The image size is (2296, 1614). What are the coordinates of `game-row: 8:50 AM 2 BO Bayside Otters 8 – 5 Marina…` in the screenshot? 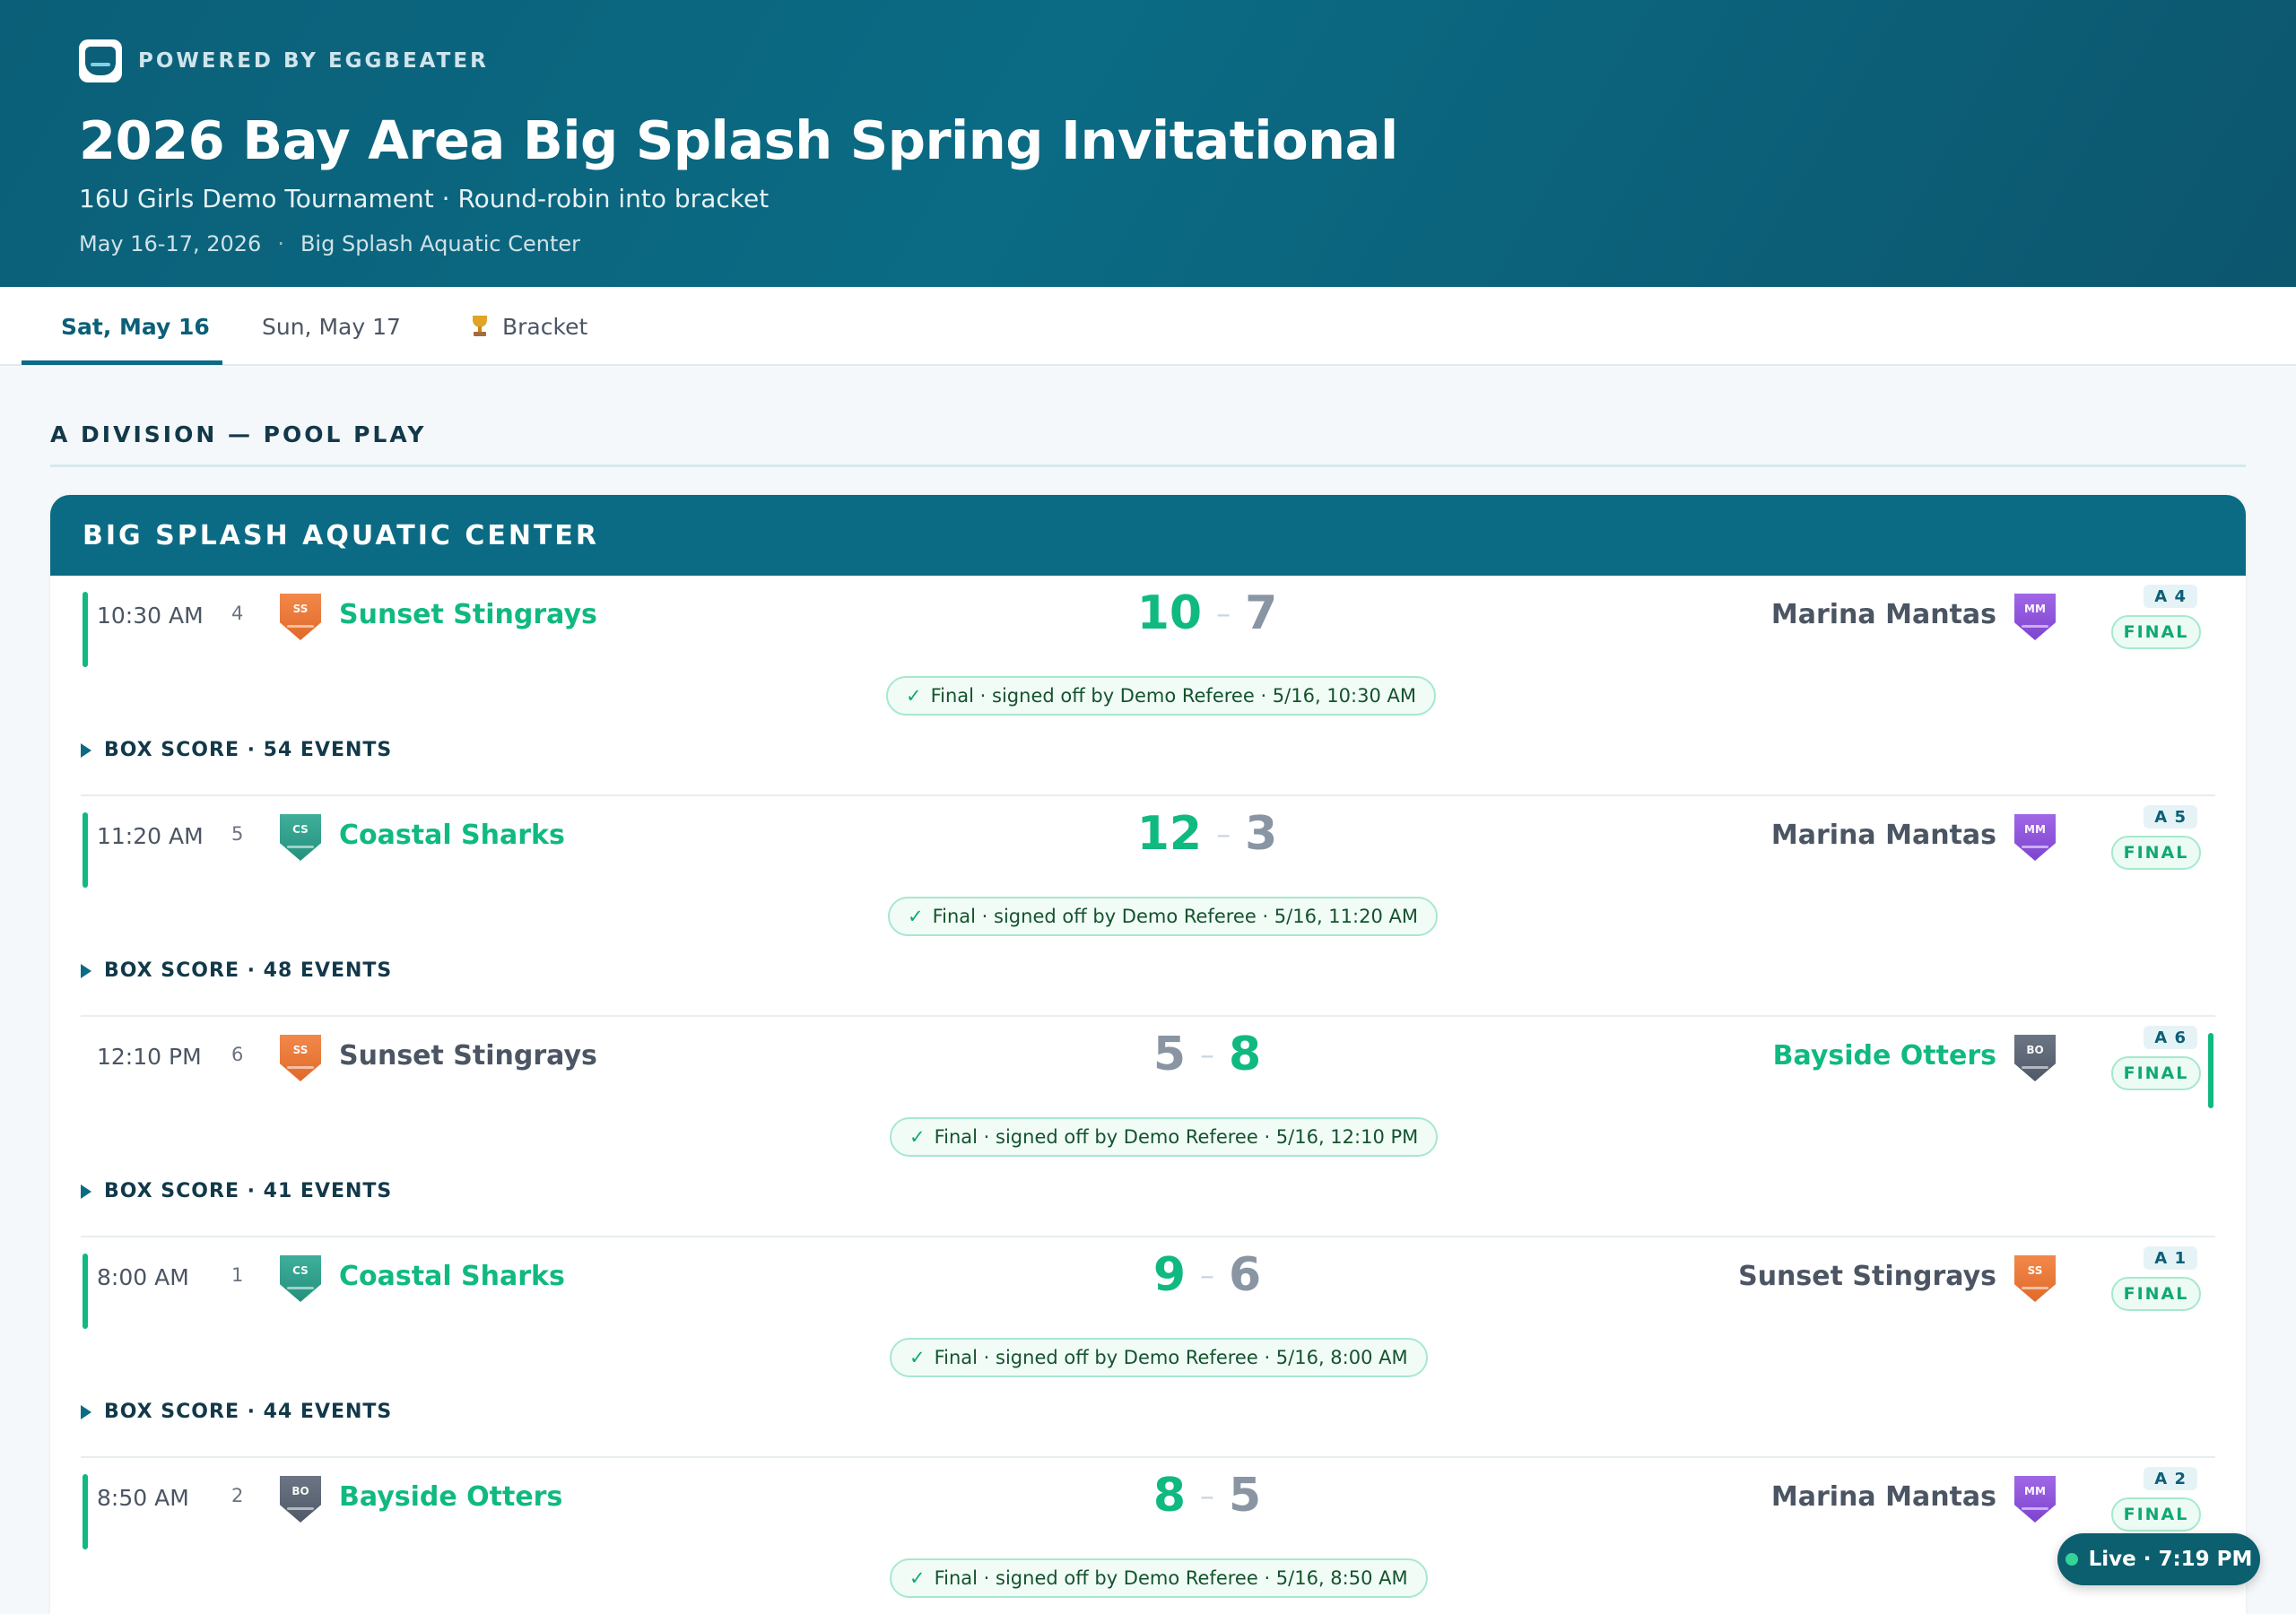 It's located at (1148, 1536).